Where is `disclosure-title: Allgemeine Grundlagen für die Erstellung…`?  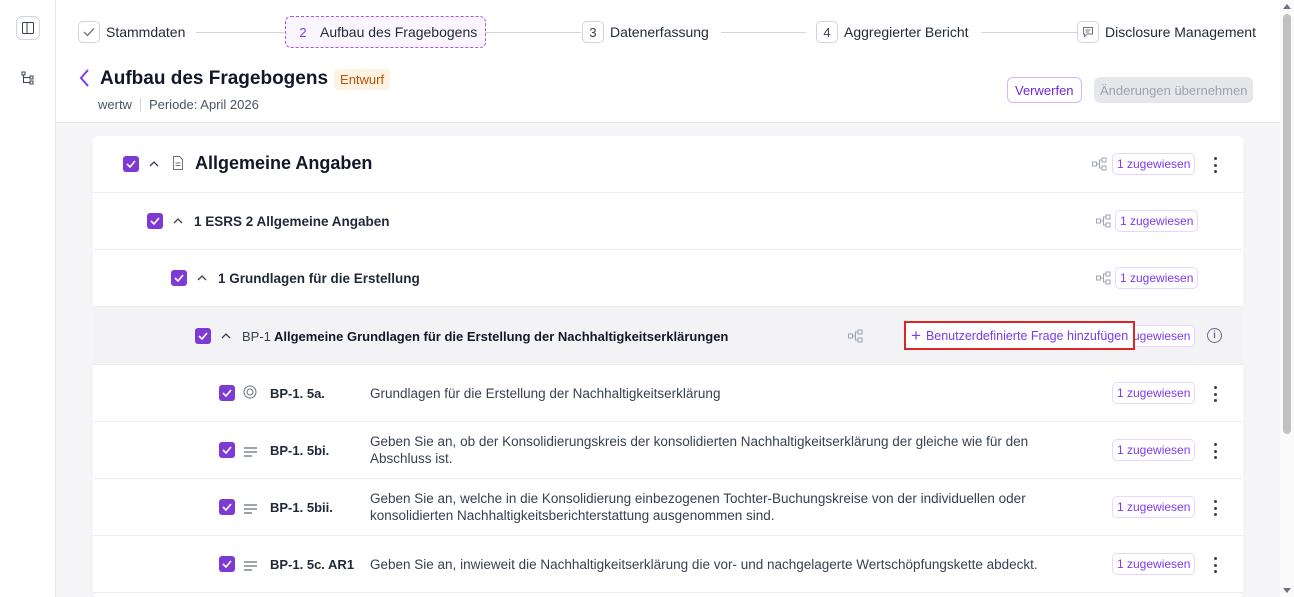 disclosure-title: Allgemeine Grundlagen für die Erstellung… is located at coordinates (501, 336).